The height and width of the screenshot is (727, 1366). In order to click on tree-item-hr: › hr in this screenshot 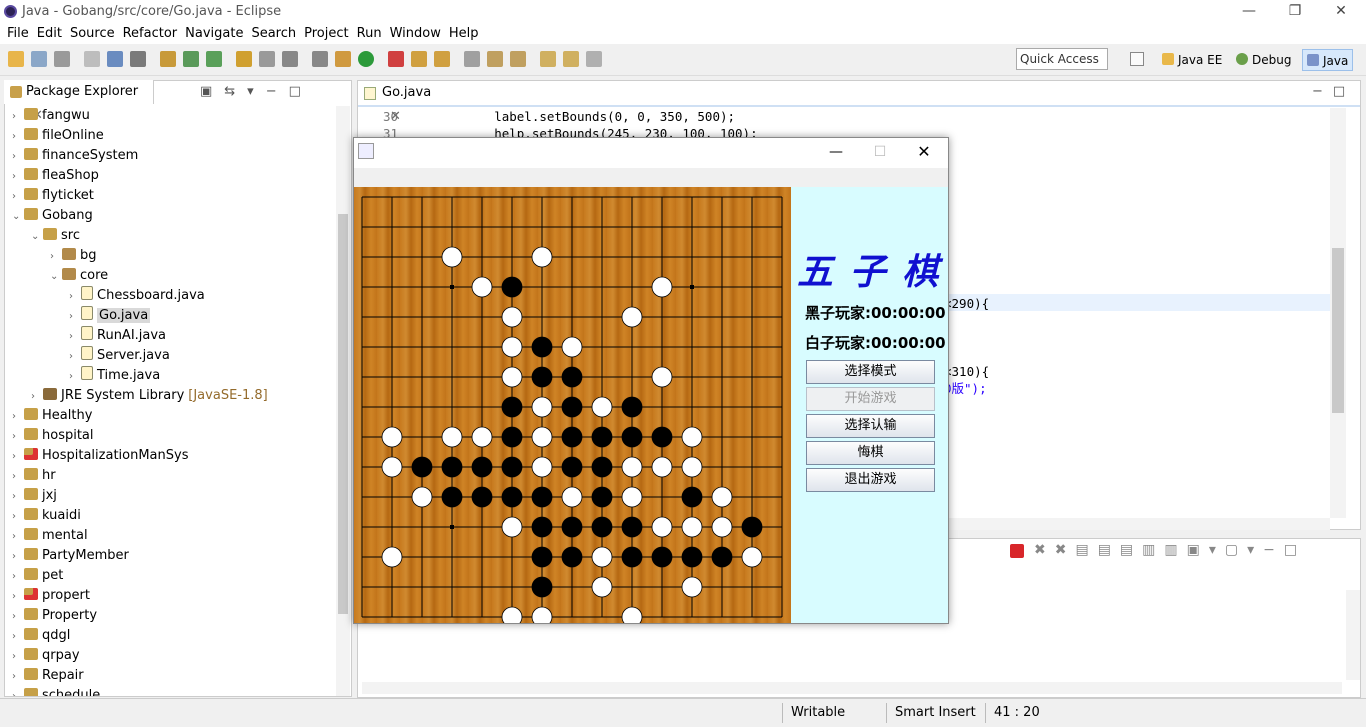, I will do `click(175, 476)`.